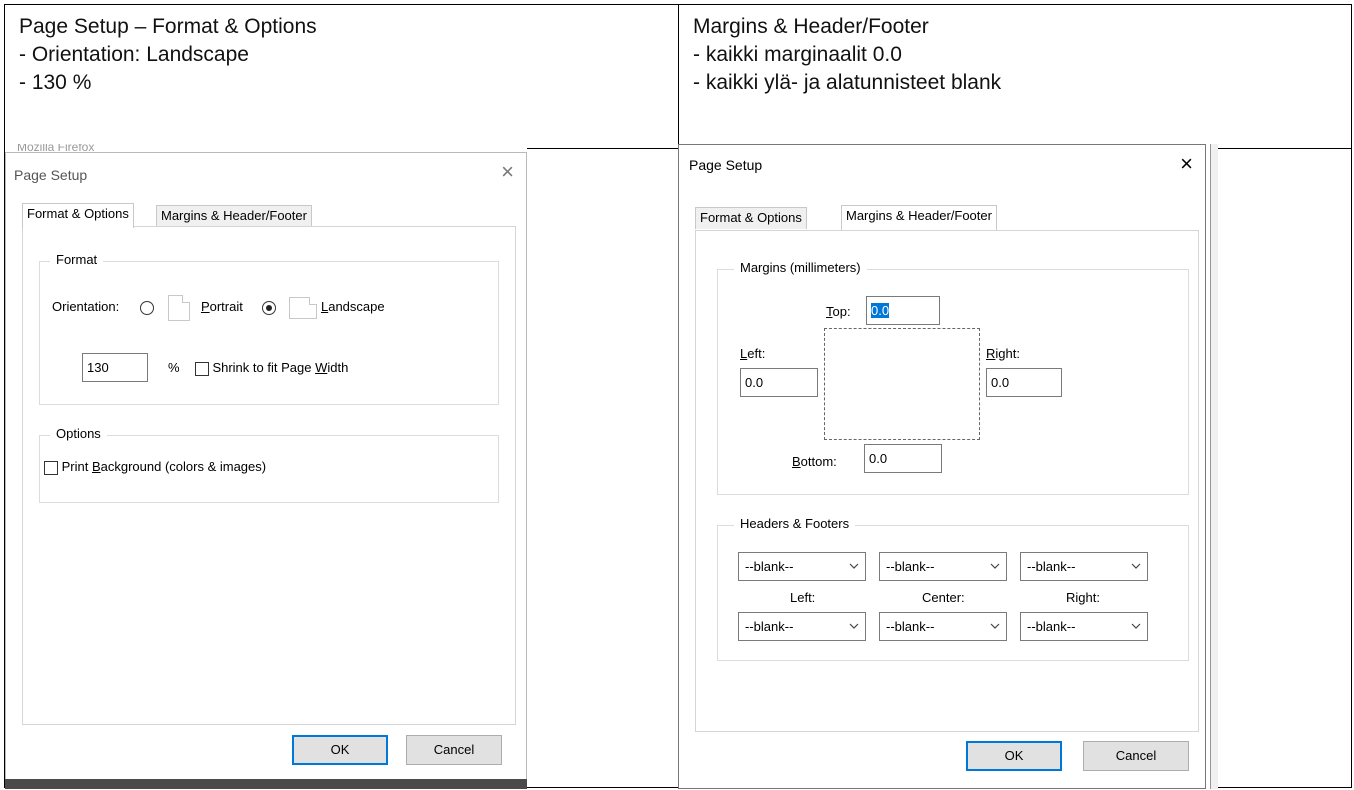  Describe the element at coordinates (178, 307) in the screenshot. I see `portrait-page-icon` at that location.